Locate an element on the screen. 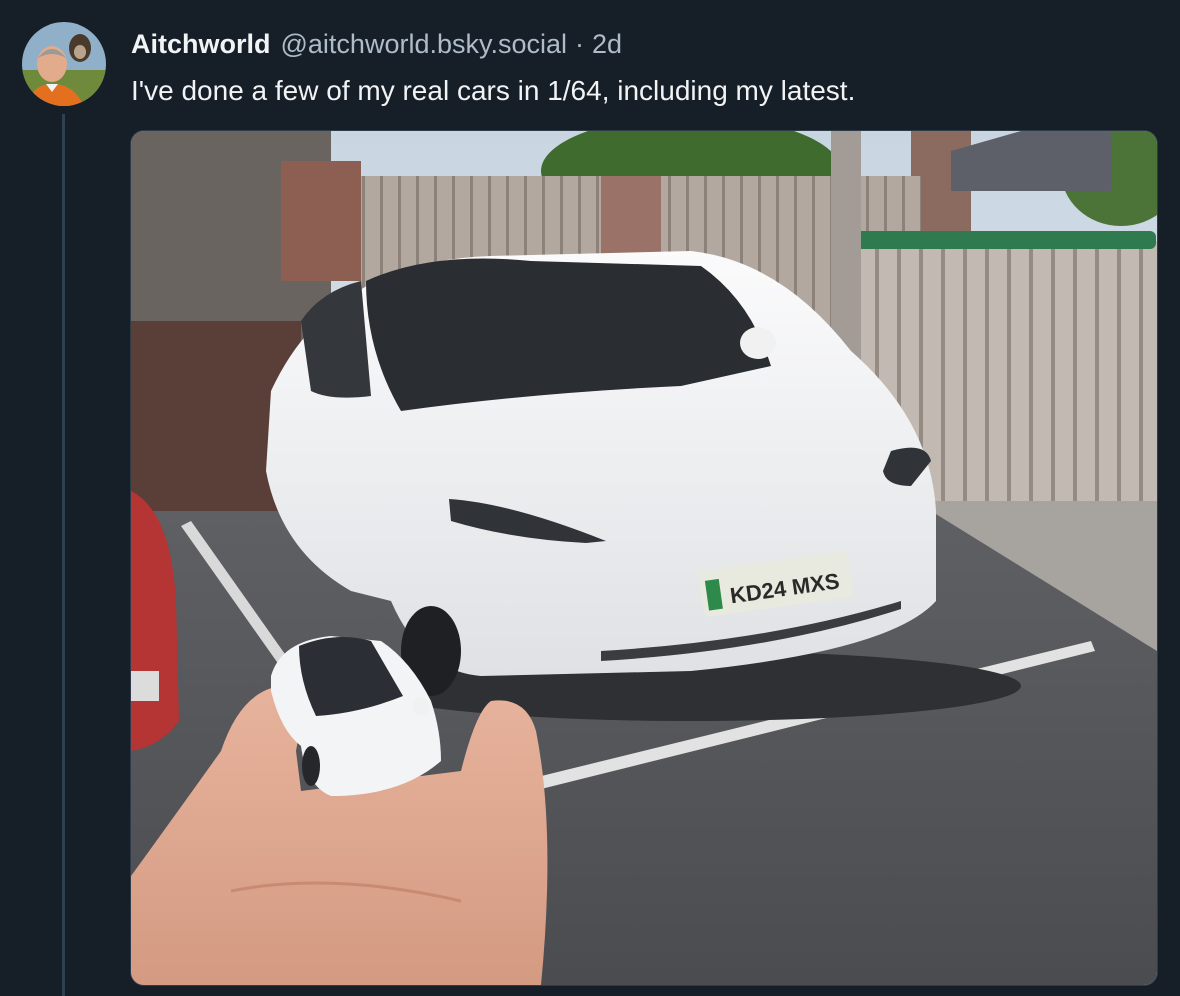 The width and height of the screenshot is (1180, 996). post-header: Aitchworld @aitchworld.bsky.social · 2d is located at coordinates (376, 44).